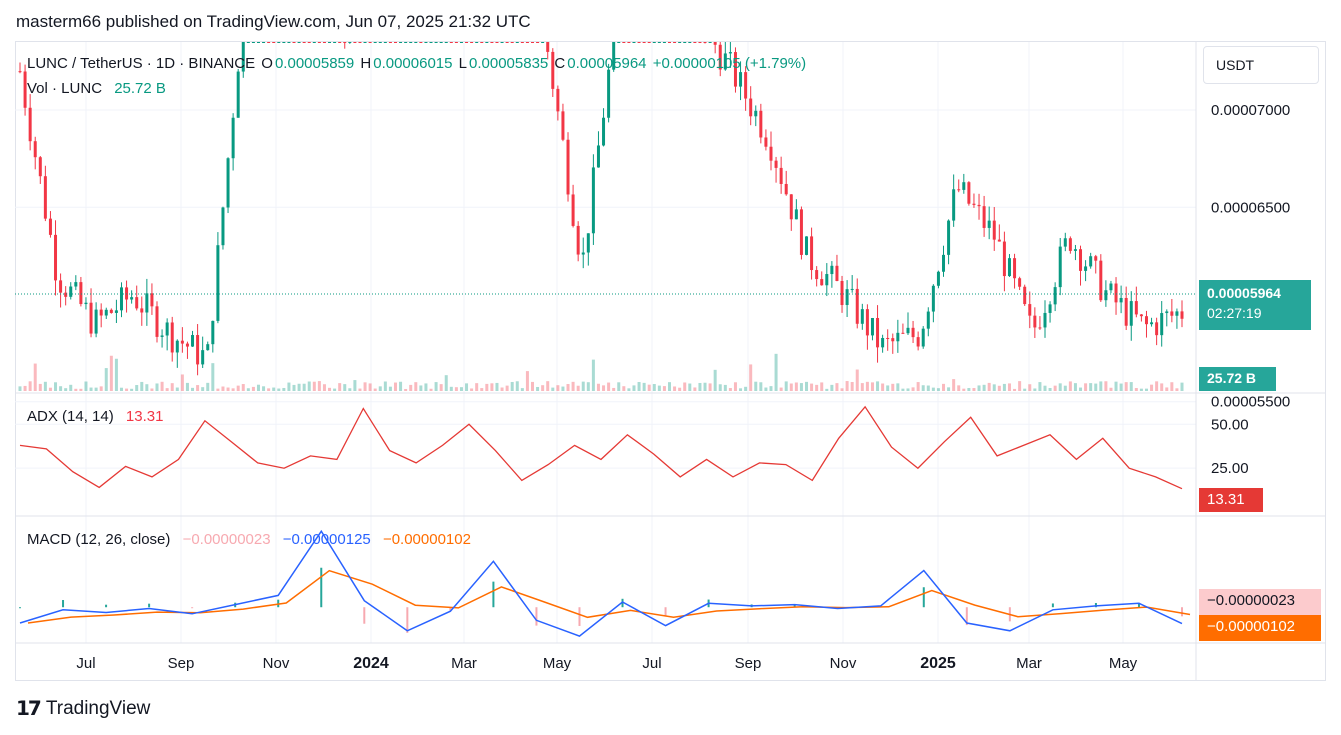 The height and width of the screenshot is (735, 1341). I want to click on high-label: H, so click(366, 63).